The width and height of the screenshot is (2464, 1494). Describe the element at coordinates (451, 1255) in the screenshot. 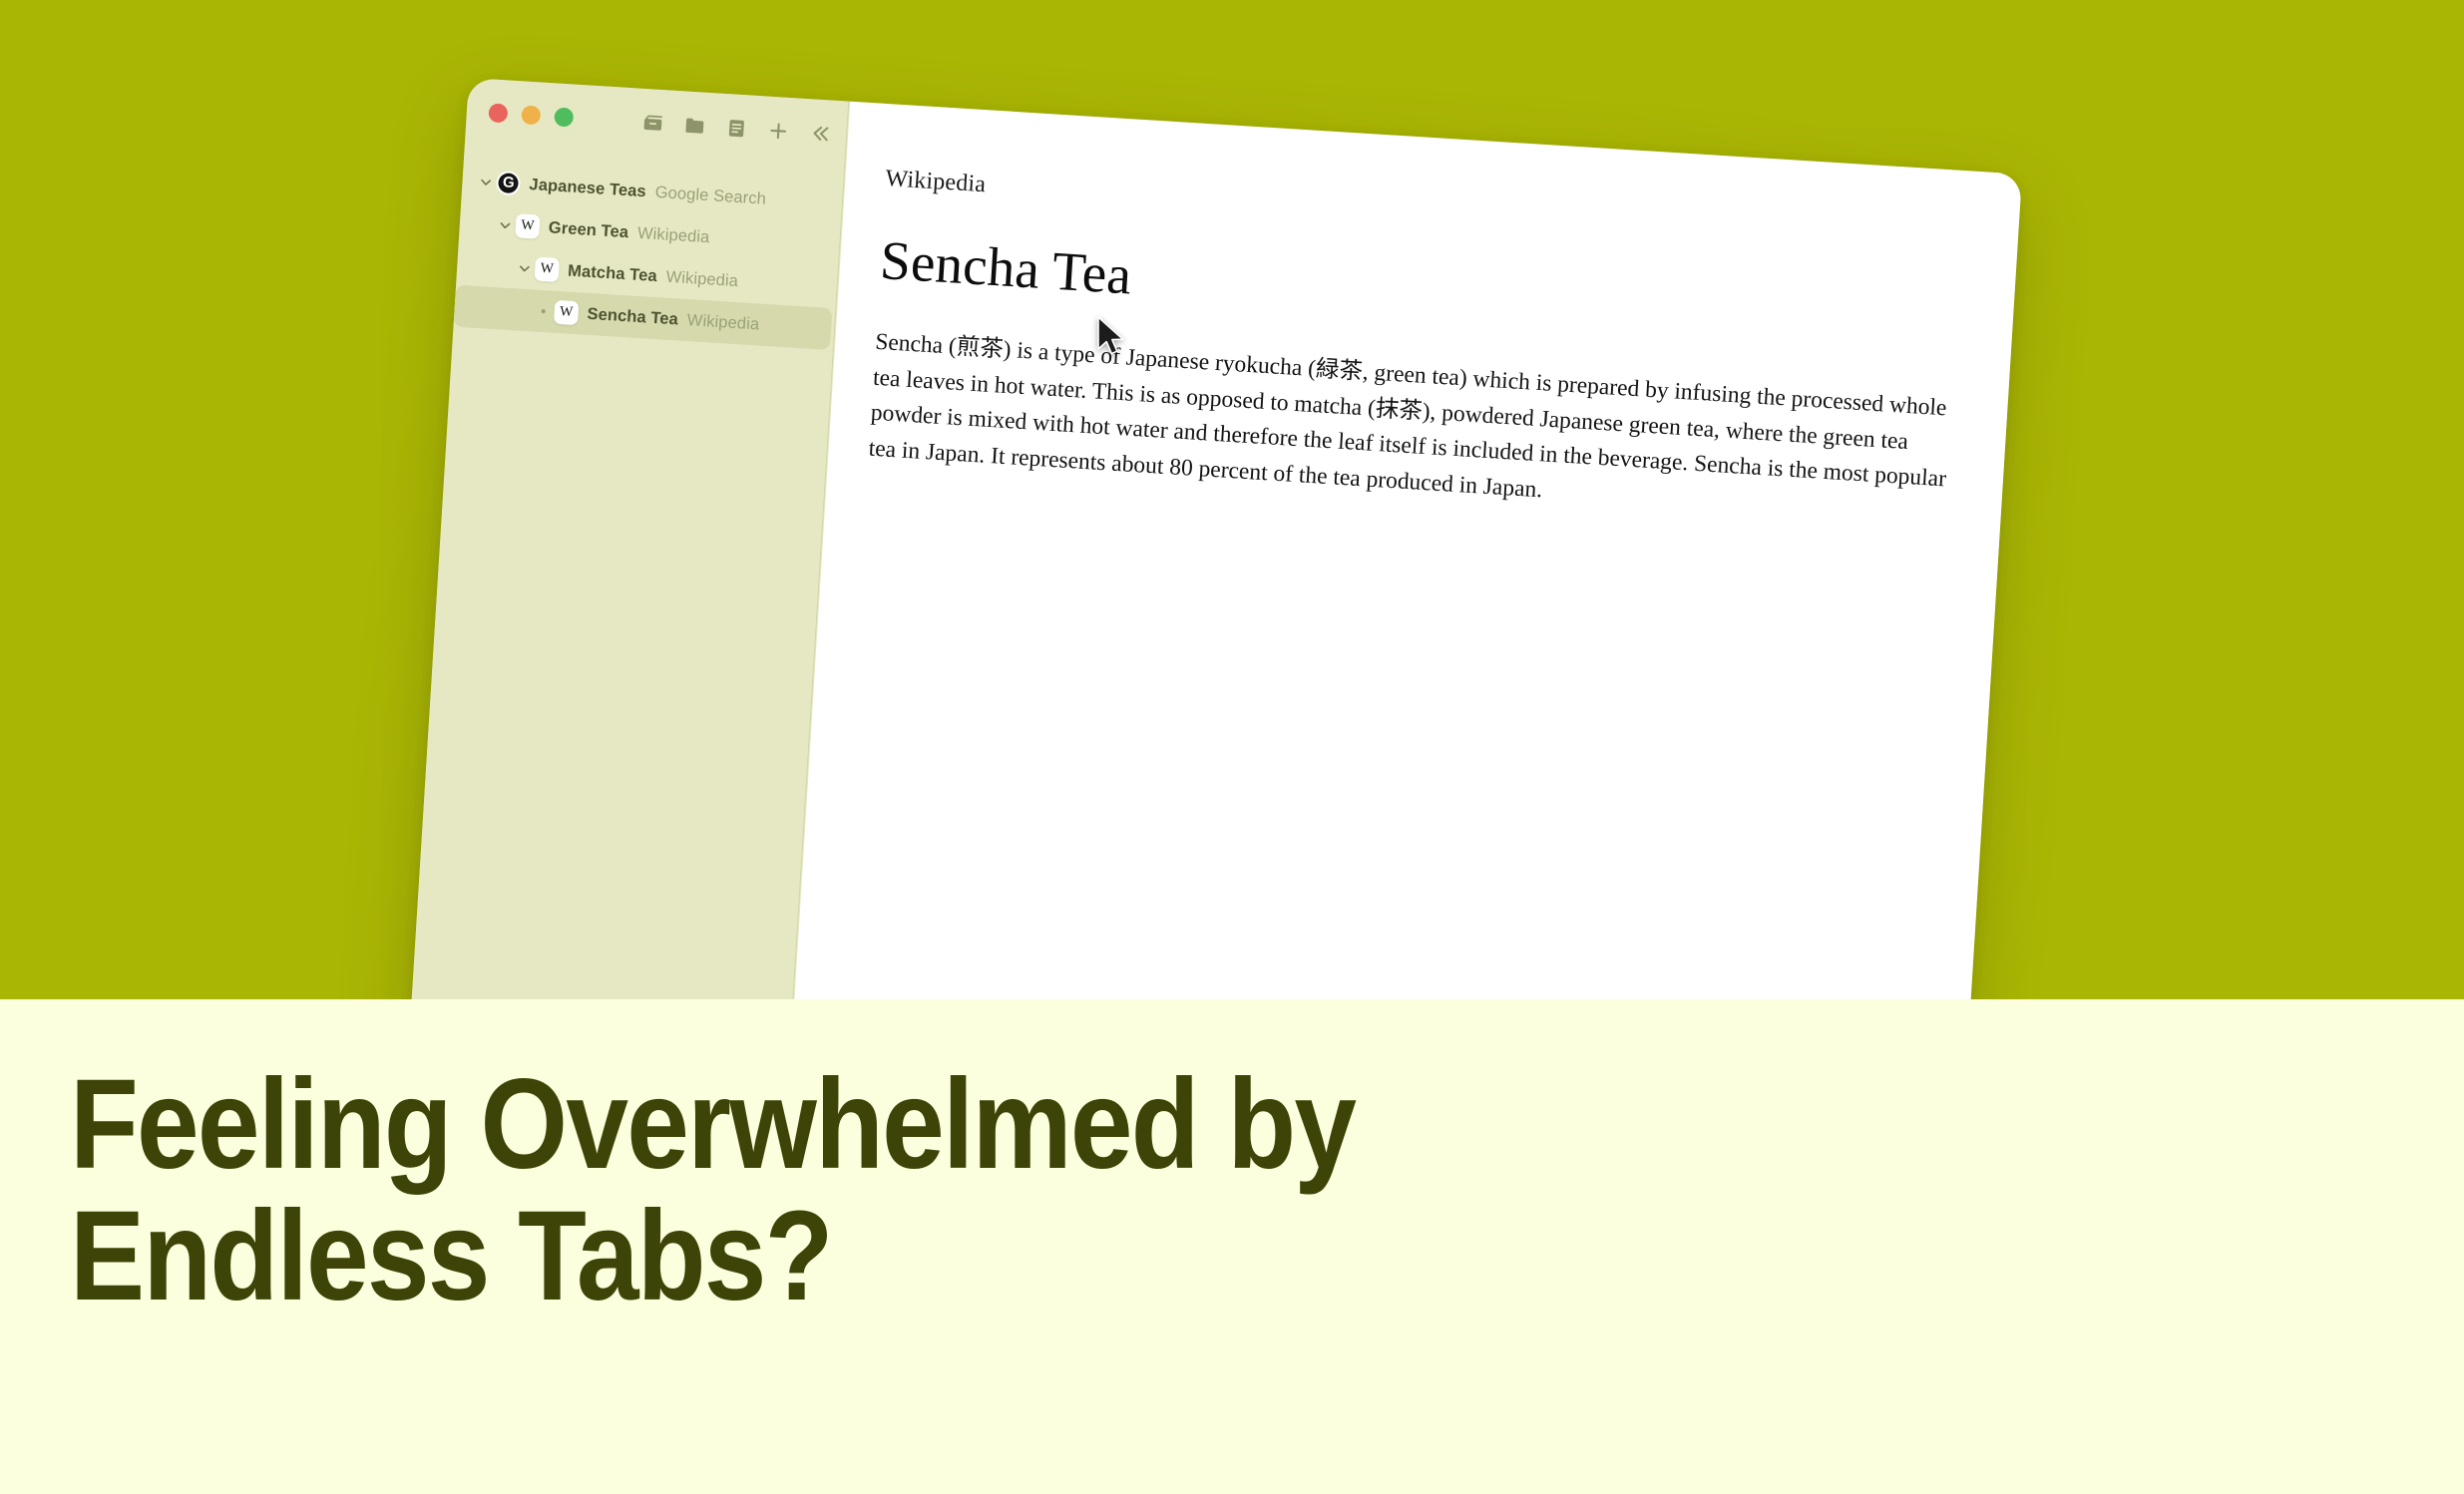

I see `headline-line-2: Endless Tabs?` at that location.